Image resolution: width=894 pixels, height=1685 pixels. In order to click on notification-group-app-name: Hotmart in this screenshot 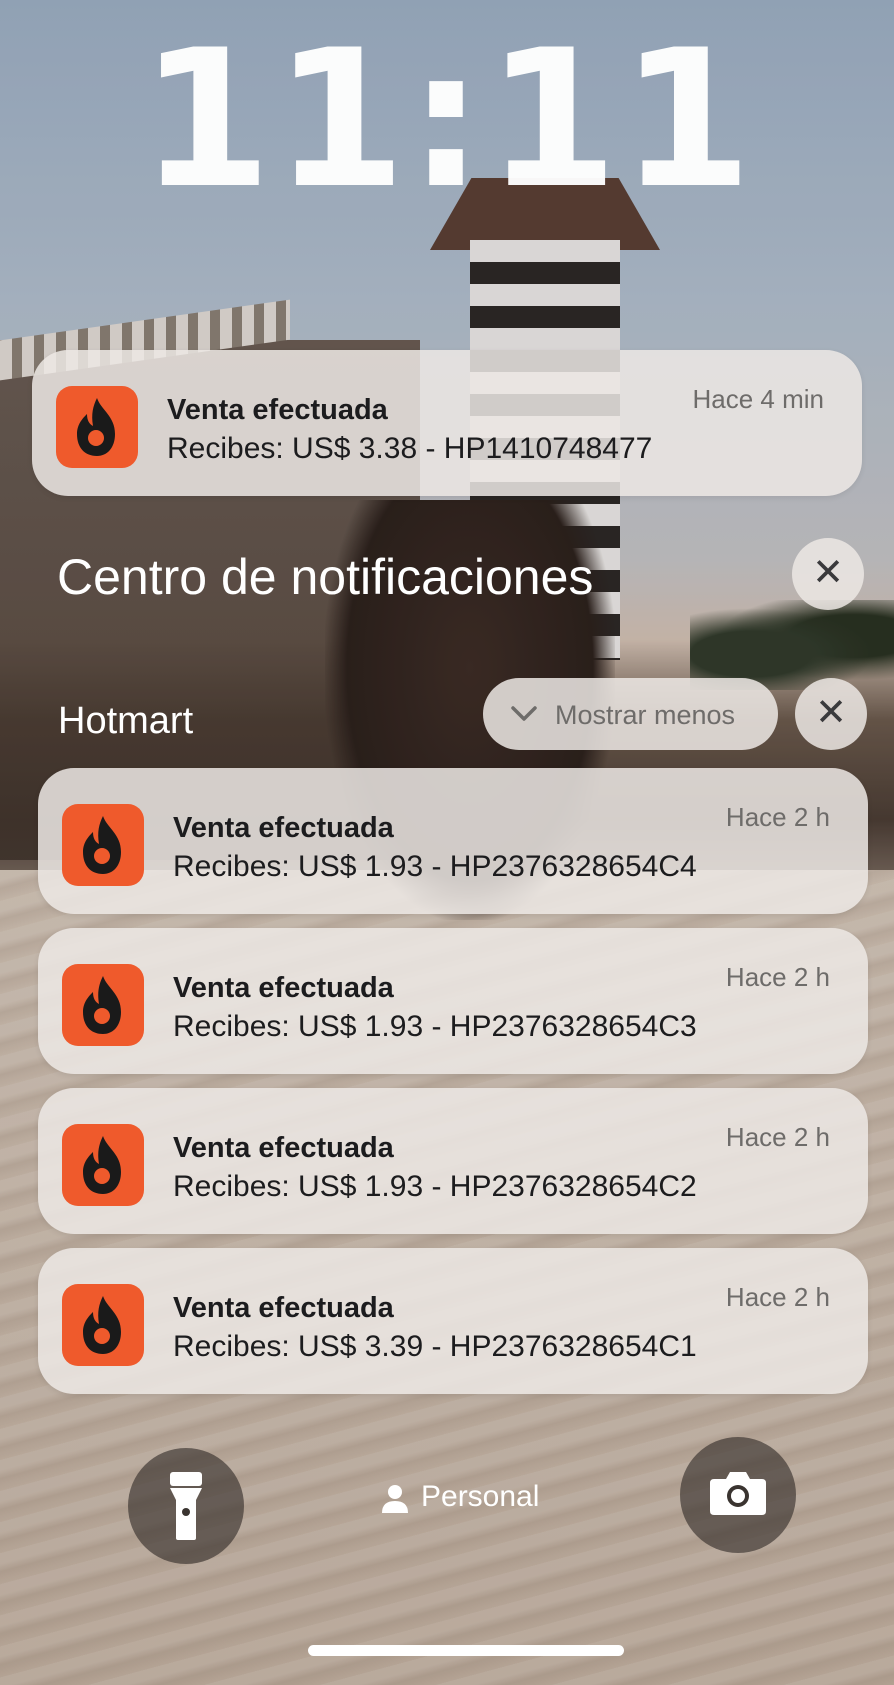, I will do `click(126, 721)`.